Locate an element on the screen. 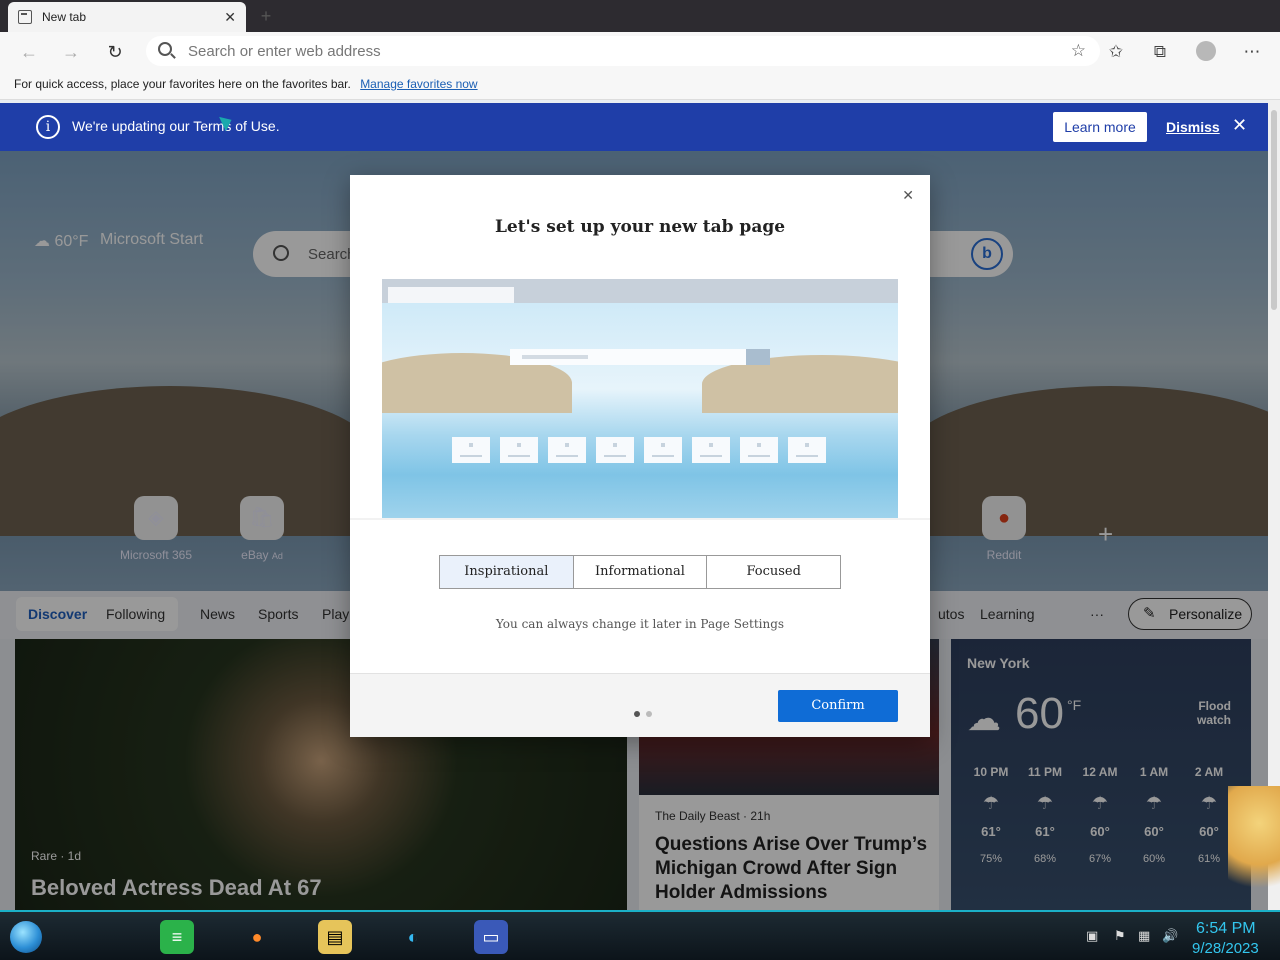  option-informational: Informational is located at coordinates (641, 572).